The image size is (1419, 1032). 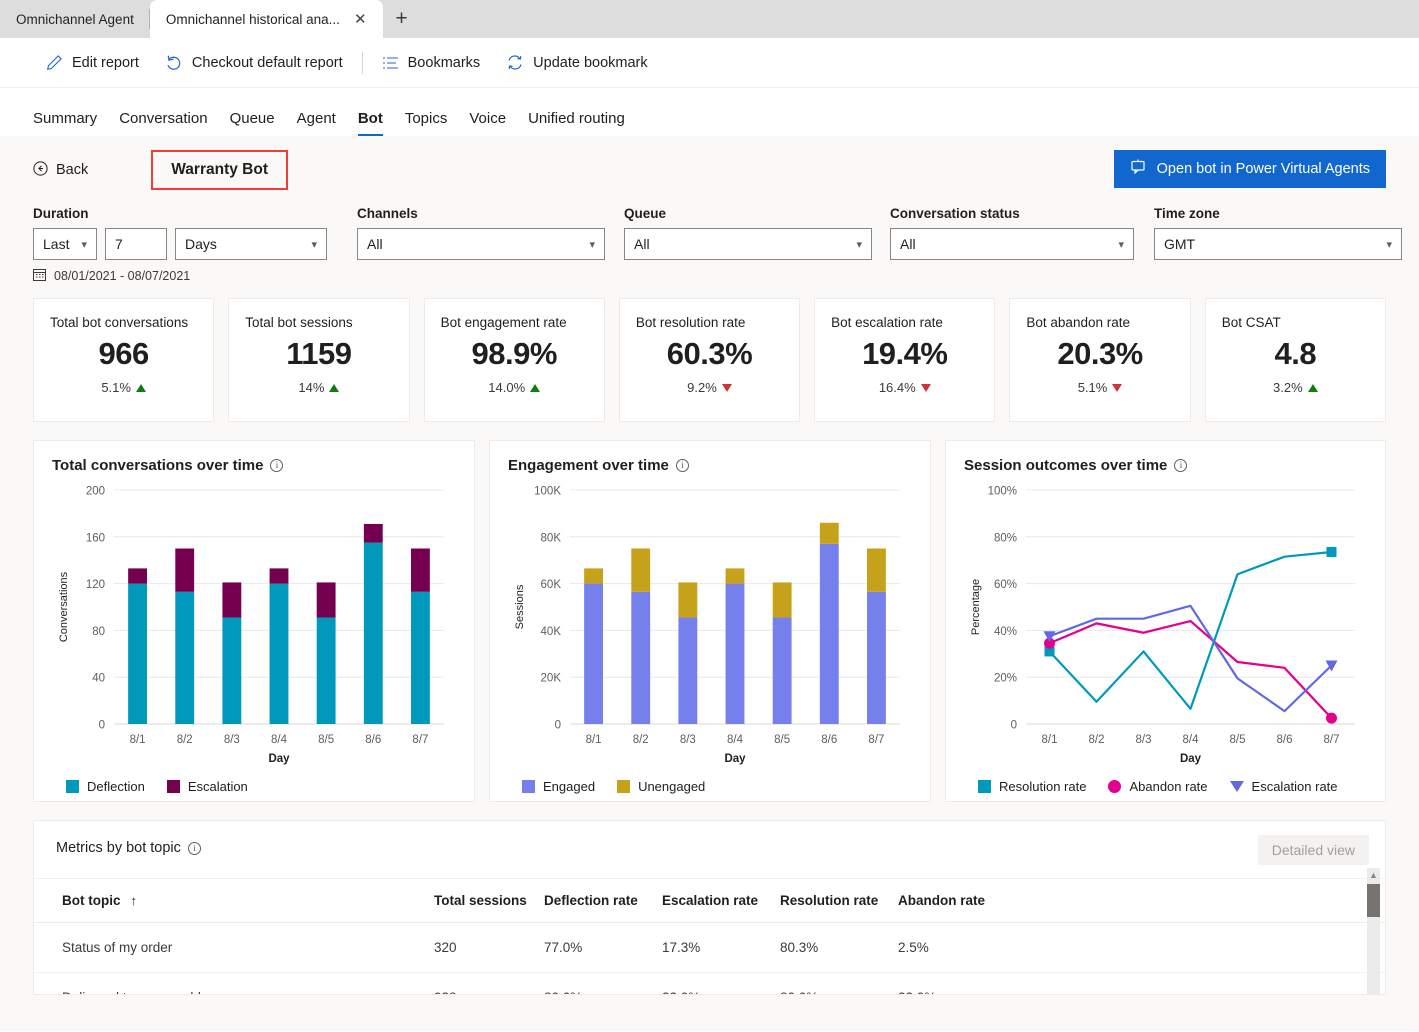 What do you see at coordinates (1158, 786) in the screenshot?
I see `legend-item-abandon-rate: Abandon rate` at bounding box center [1158, 786].